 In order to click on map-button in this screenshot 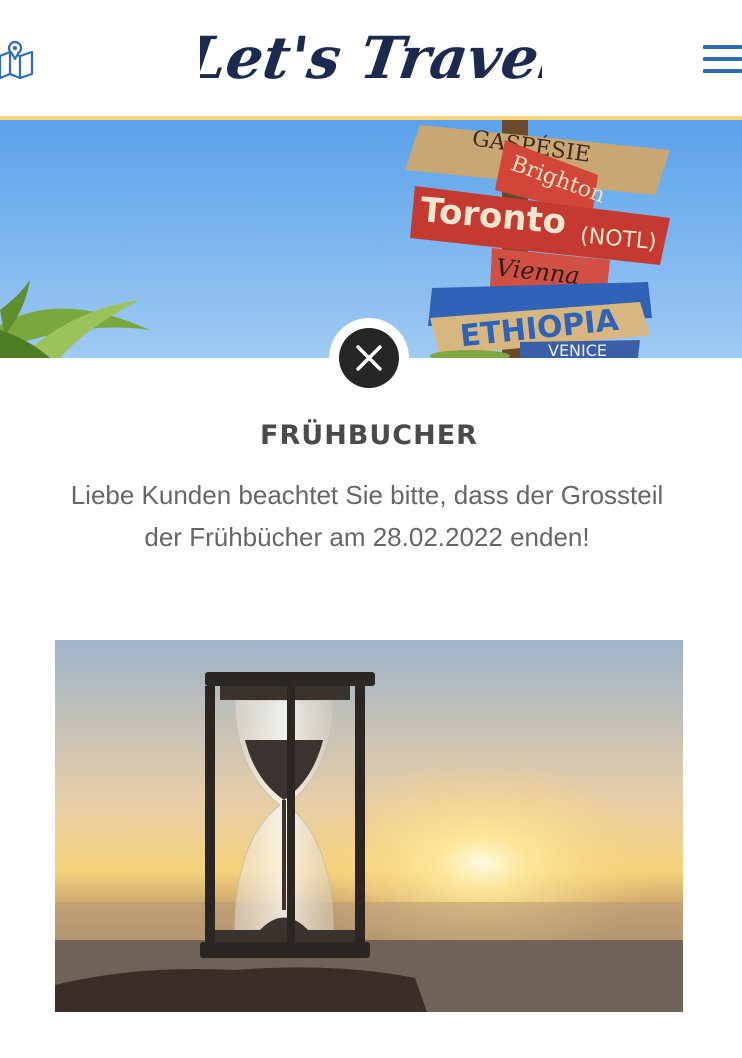, I will do `click(19, 60)`.